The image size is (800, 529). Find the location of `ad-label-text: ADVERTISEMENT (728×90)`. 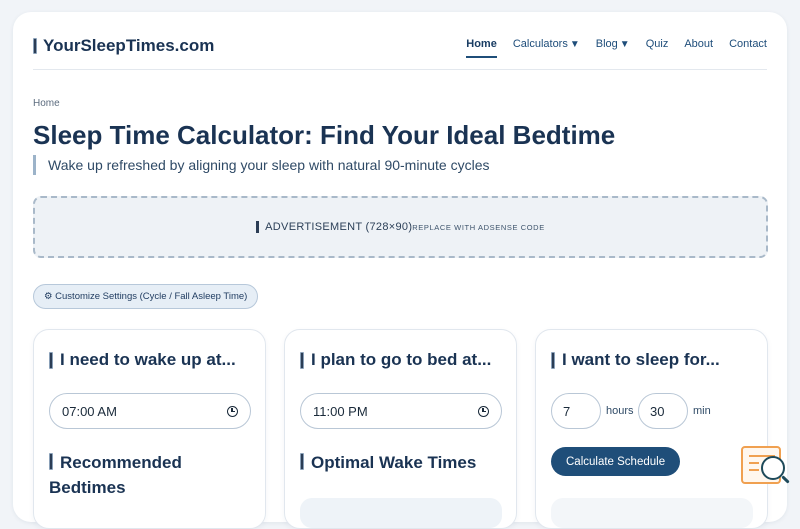

ad-label-text: ADVERTISEMENT (728×90) is located at coordinates (339, 227).